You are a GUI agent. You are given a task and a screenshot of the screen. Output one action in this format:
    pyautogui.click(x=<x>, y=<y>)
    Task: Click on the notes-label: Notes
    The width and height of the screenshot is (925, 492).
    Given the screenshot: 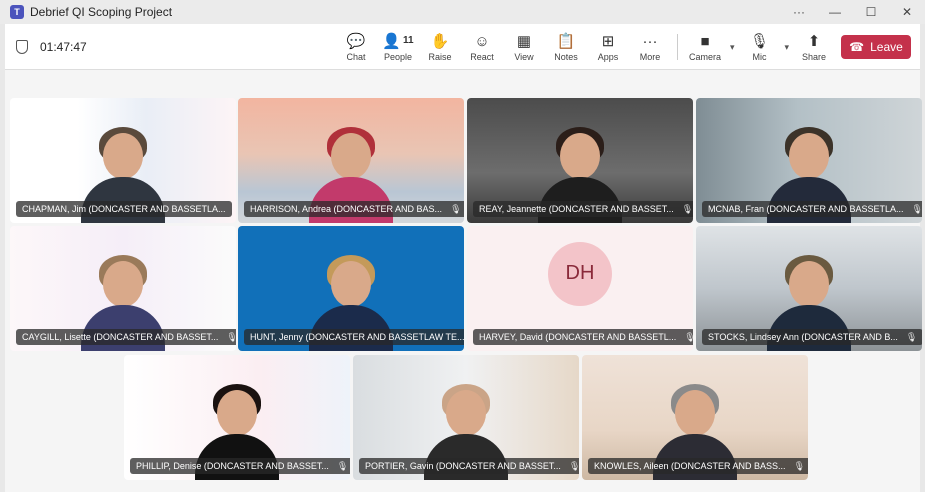 What is the action you would take?
    pyautogui.click(x=566, y=57)
    